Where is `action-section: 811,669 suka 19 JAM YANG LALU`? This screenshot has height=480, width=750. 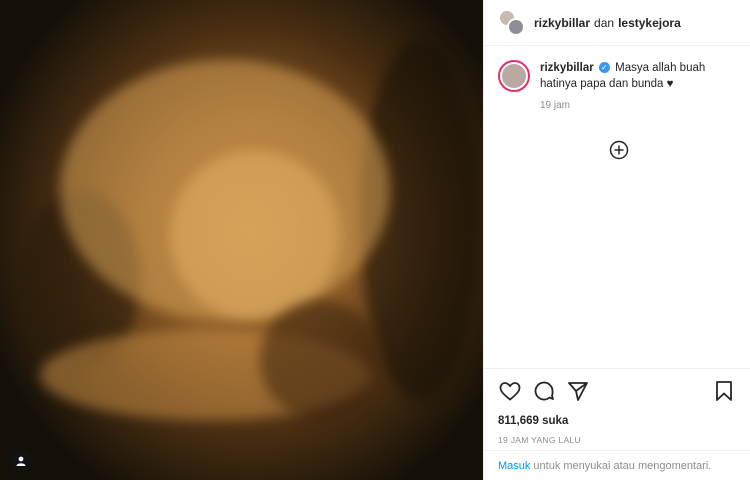 action-section: 811,669 suka 19 JAM YANG LALU is located at coordinates (617, 406).